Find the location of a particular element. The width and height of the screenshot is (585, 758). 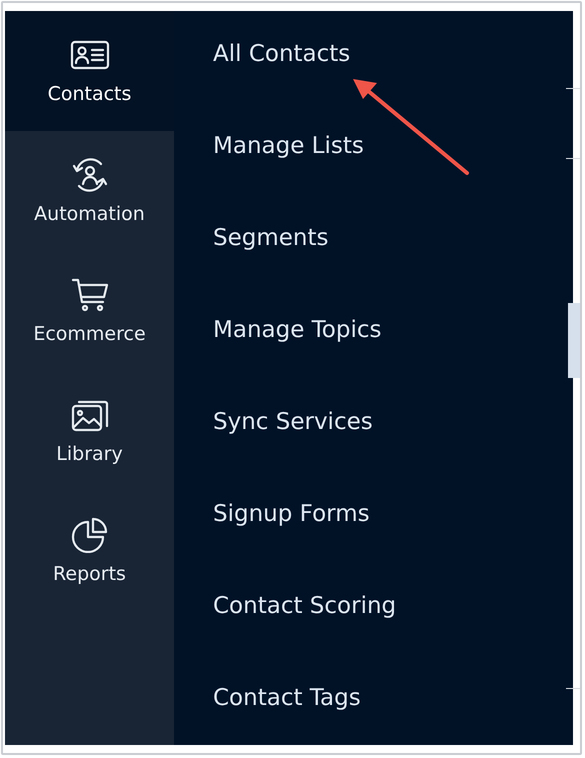

sidebar-item: Reports is located at coordinates (89, 551).